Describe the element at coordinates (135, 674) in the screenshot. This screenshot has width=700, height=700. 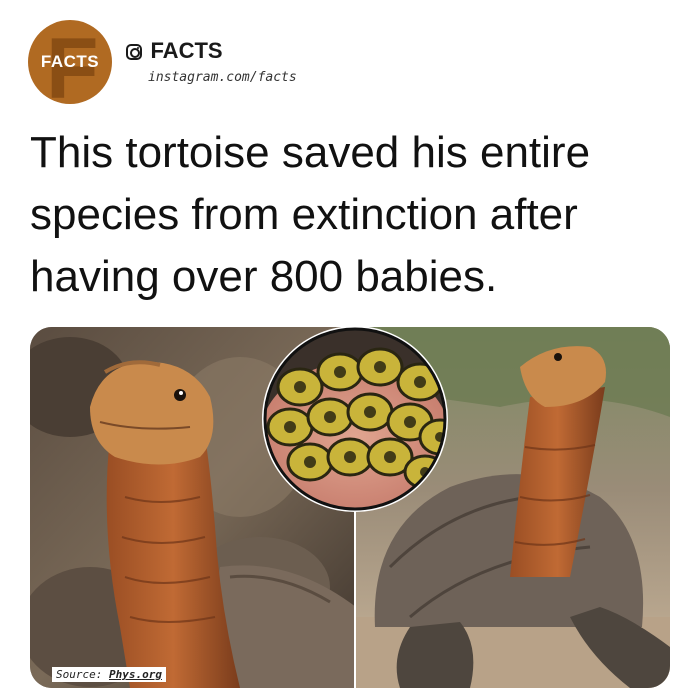
I see `source-link: Phys.org` at that location.